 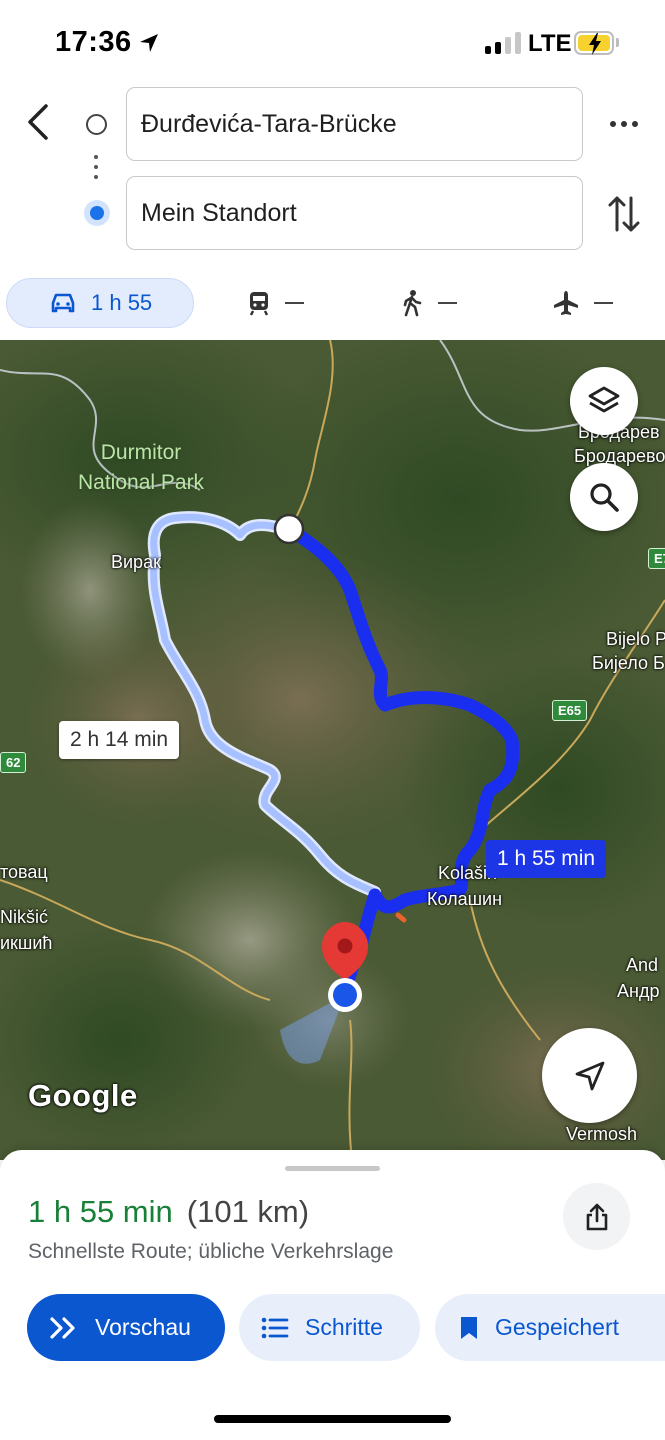 What do you see at coordinates (332, 1419) in the screenshot?
I see `home-indicator` at bounding box center [332, 1419].